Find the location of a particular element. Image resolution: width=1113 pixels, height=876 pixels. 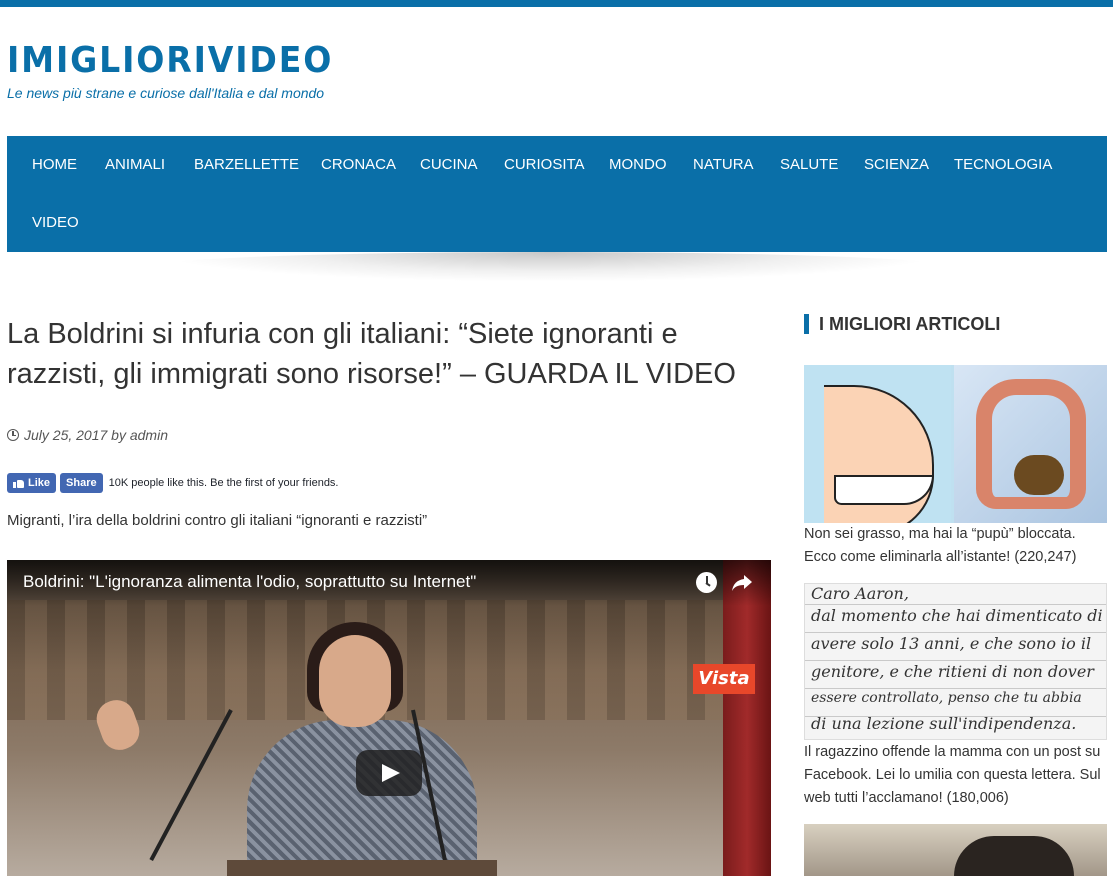

share-label: Share is located at coordinates (81, 483).